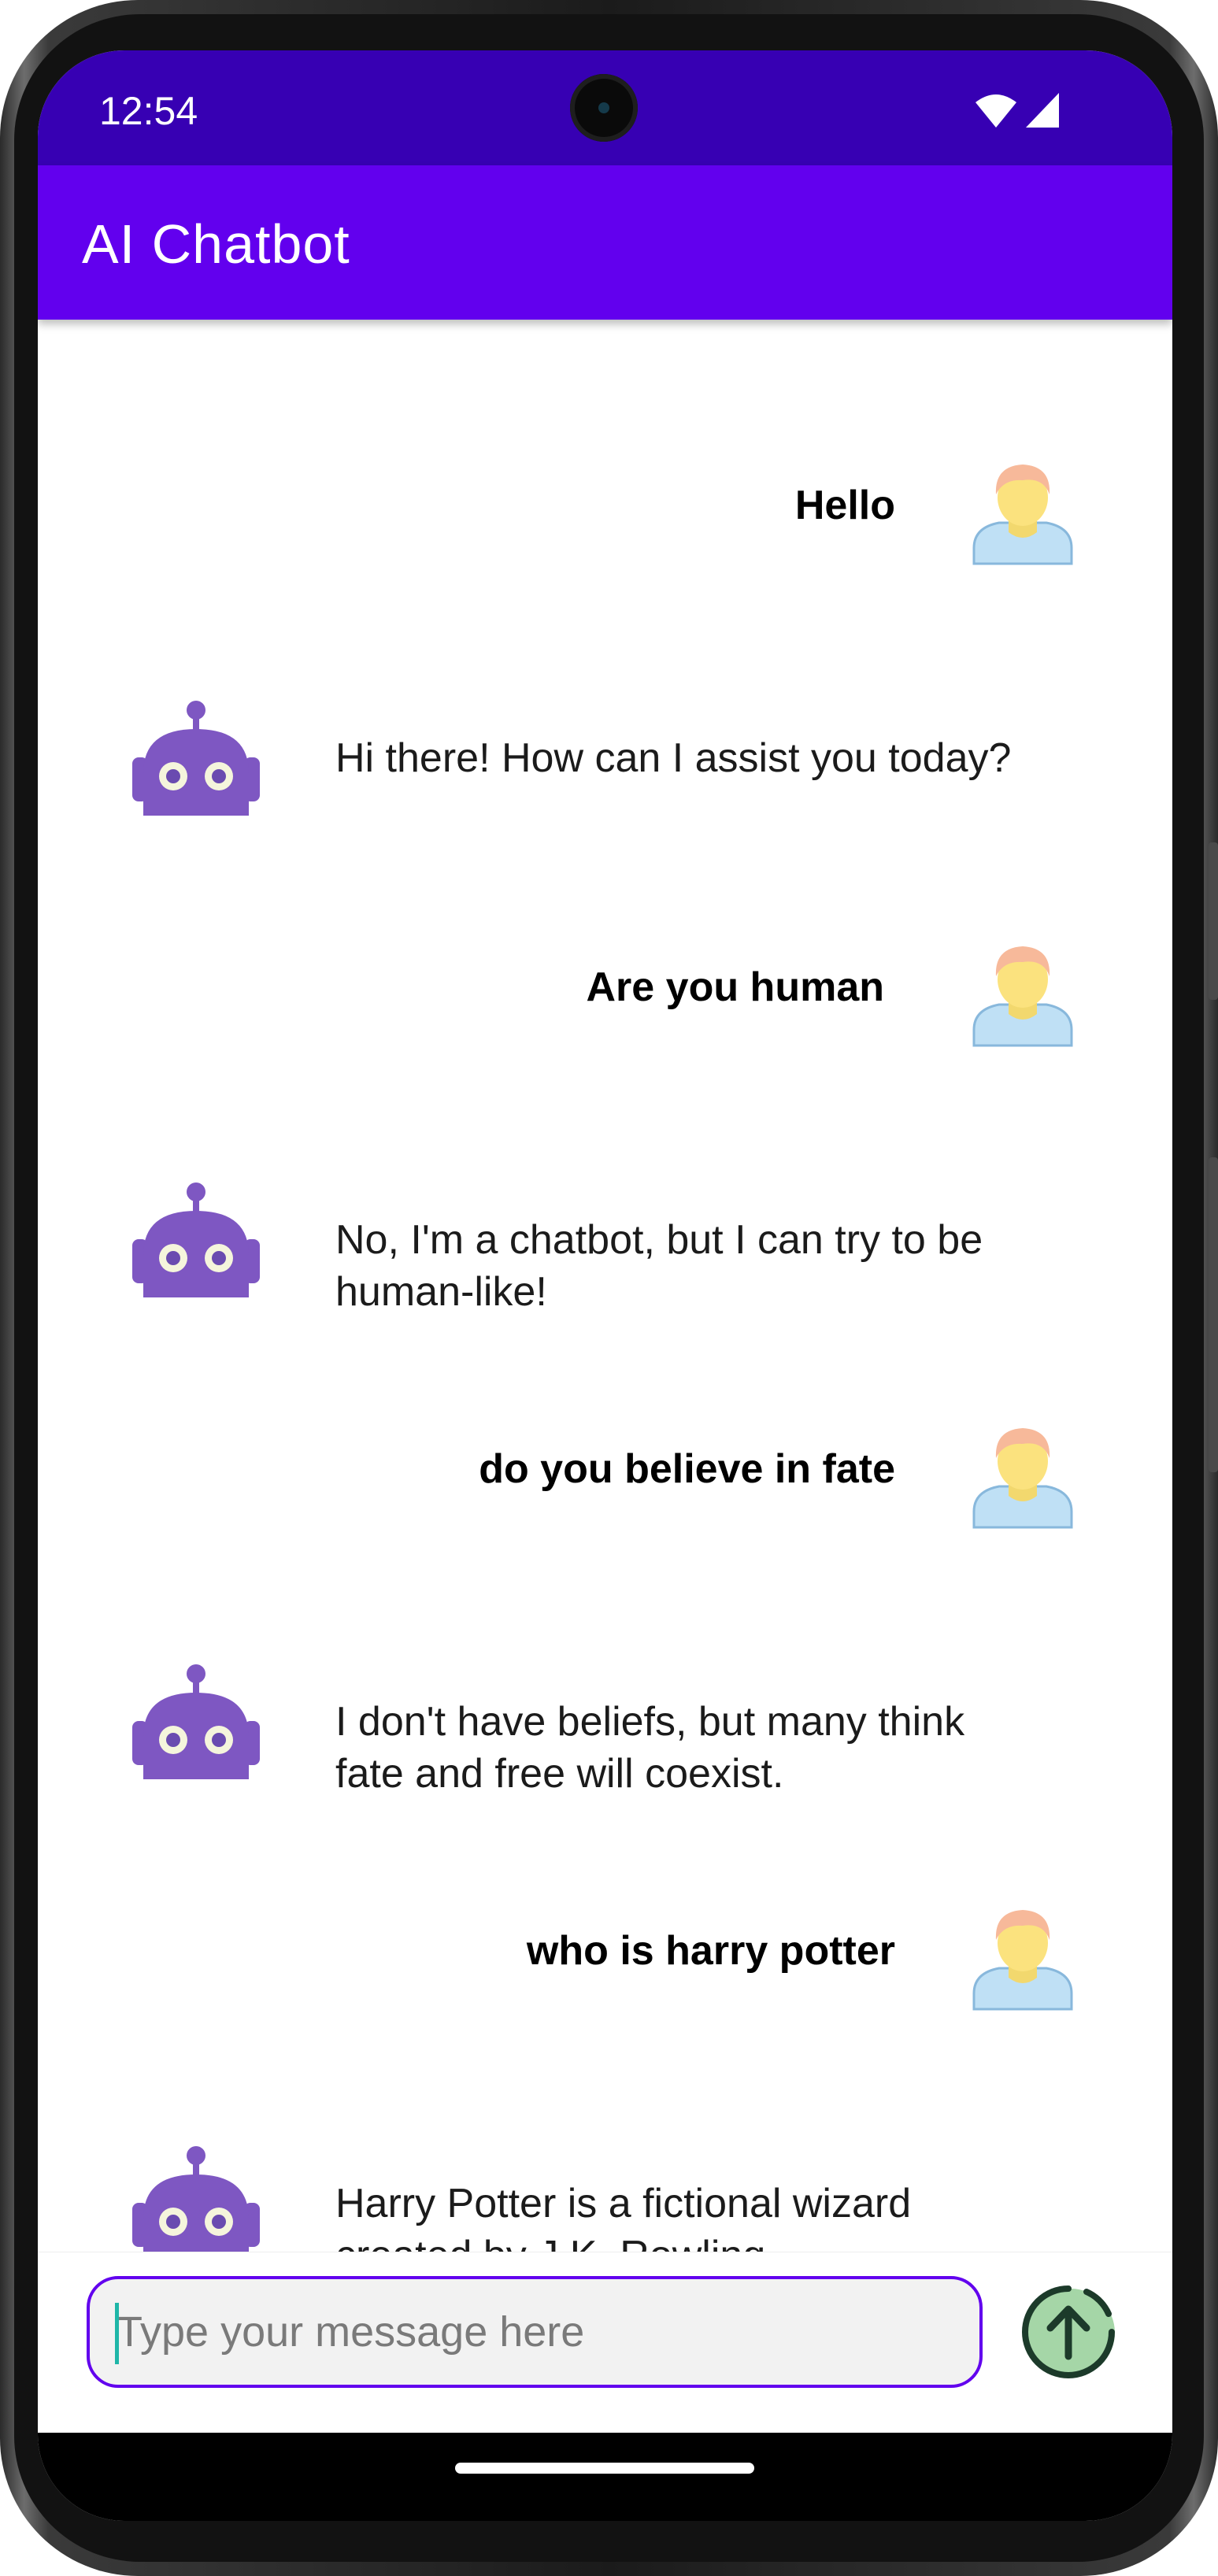  Describe the element at coordinates (605, 2477) in the screenshot. I see `system-navigation-bar` at that location.